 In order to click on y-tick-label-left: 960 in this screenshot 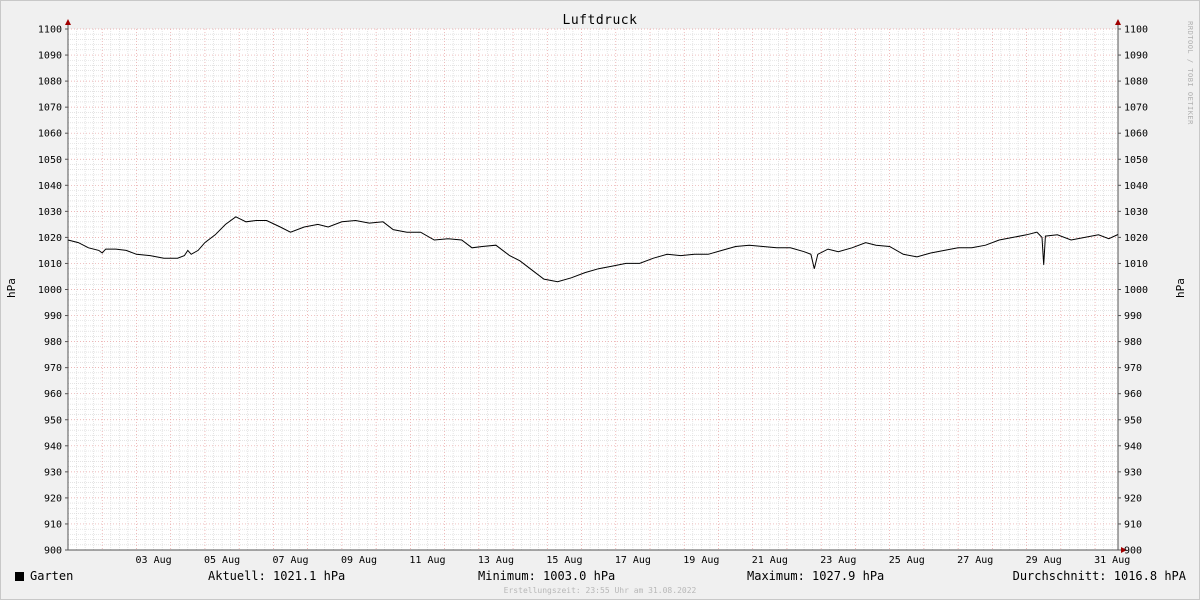, I will do `click(53, 394)`.